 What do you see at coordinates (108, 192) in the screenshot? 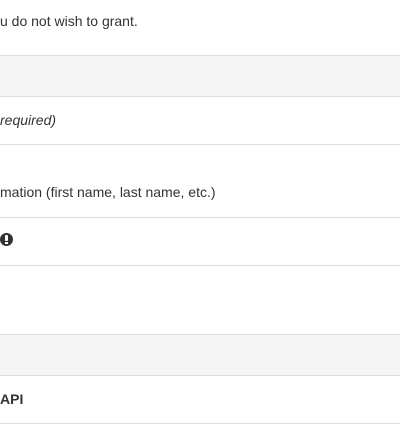
I see `permission-label-personal-info: mation (first name, last name, etc.)` at bounding box center [108, 192].